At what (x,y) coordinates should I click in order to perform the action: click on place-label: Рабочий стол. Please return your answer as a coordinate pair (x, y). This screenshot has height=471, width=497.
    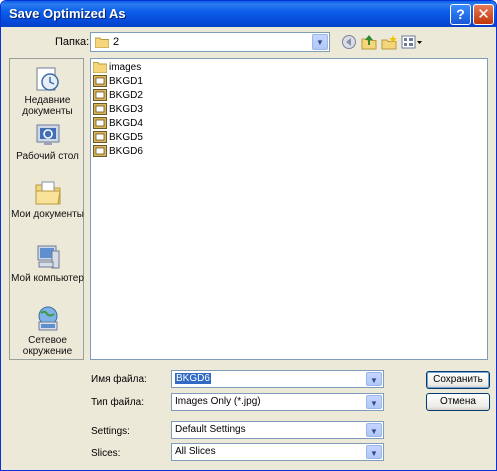
    Looking at the image, I should click on (47, 156).